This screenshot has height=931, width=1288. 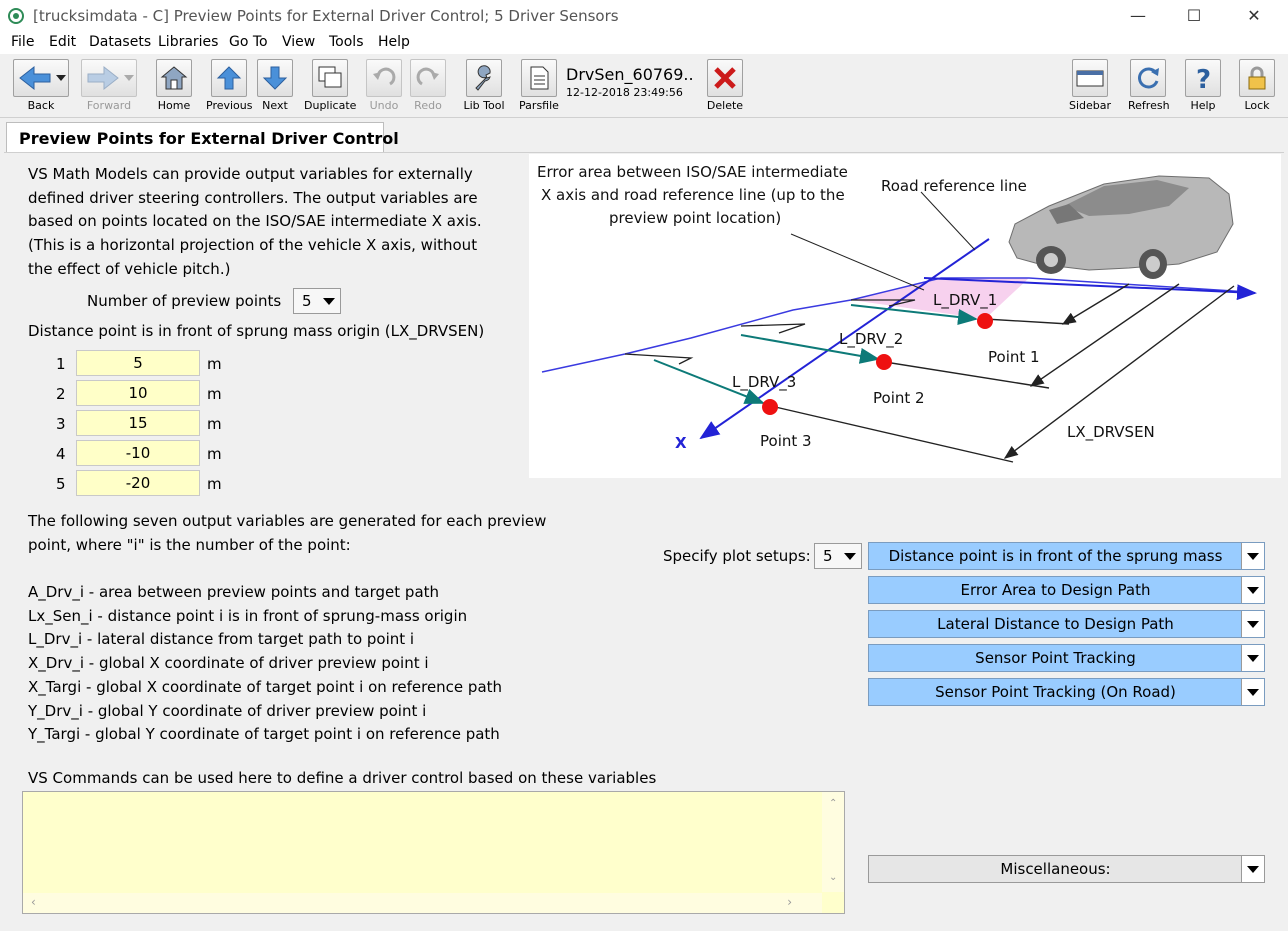 What do you see at coordinates (138, 483) in the screenshot?
I see `distance-field-5: -20` at bounding box center [138, 483].